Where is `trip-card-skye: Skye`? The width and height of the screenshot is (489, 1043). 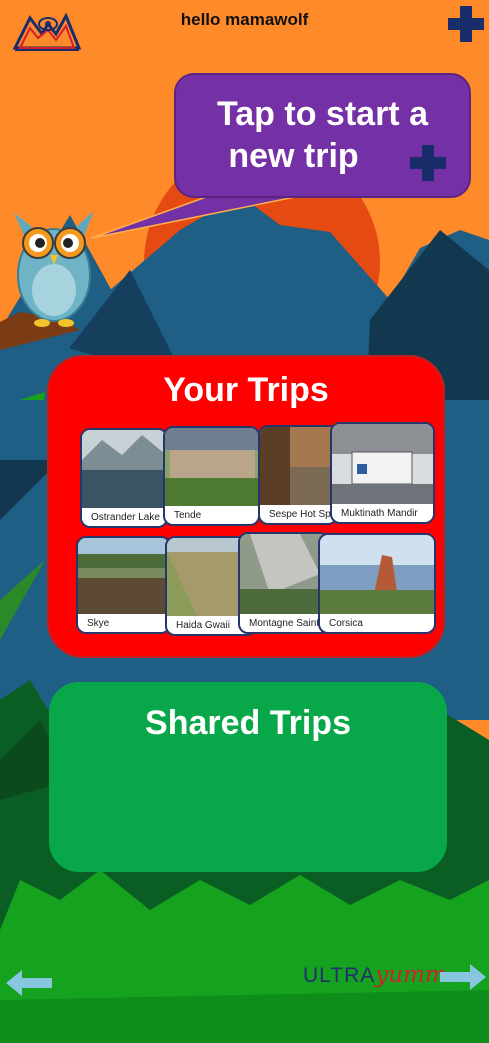
trip-card-skye: Skye is located at coordinates (123, 585).